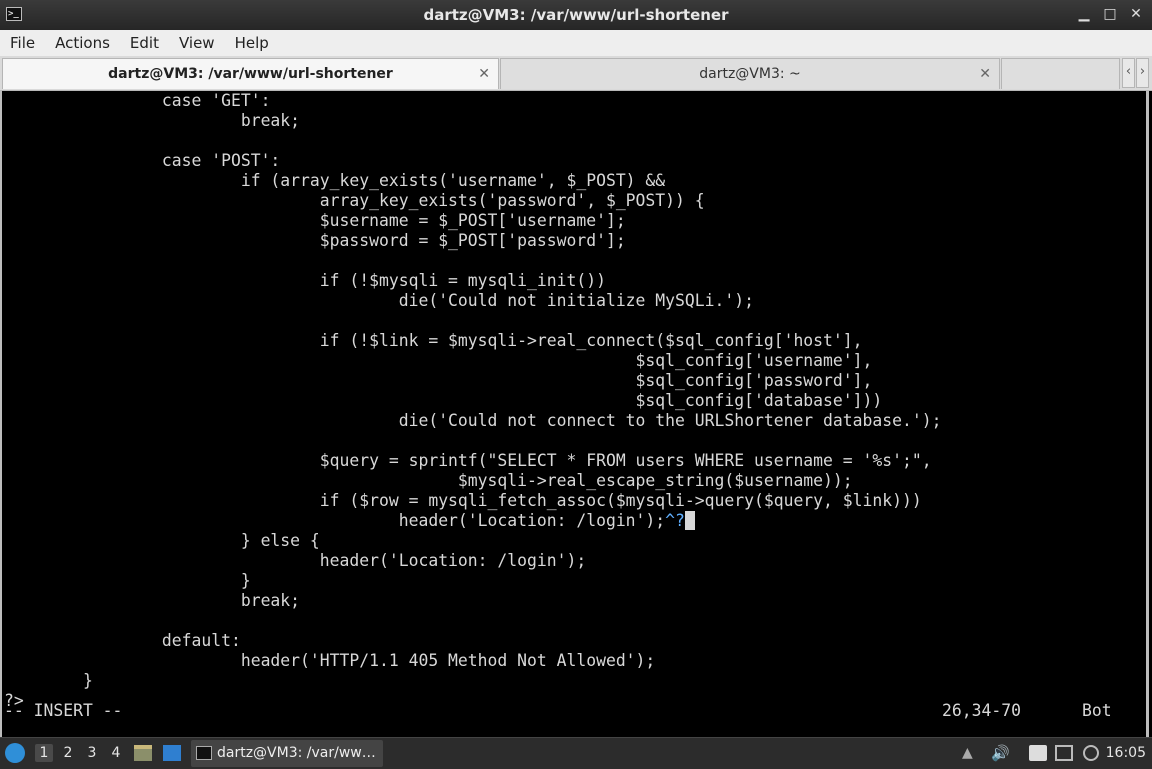 The width and height of the screenshot is (1152, 769). What do you see at coordinates (315, 220) in the screenshot?
I see `code-line: $username = $_POST['username'];` at bounding box center [315, 220].